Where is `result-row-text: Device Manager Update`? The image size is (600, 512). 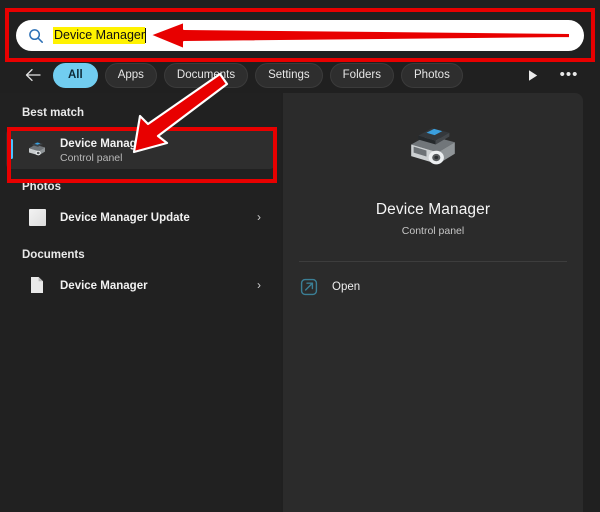 result-row-text: Device Manager Update is located at coordinates (158, 217).